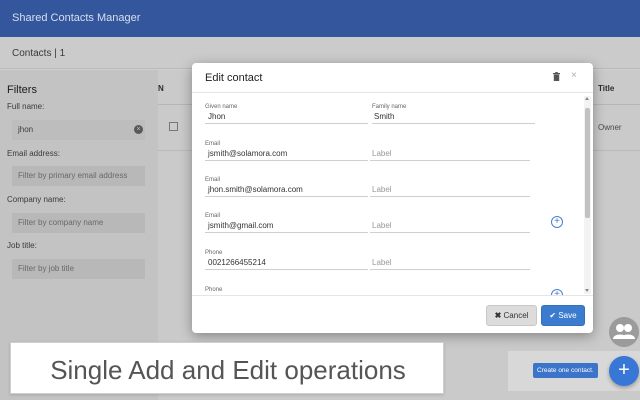 The image size is (640, 400). Describe the element at coordinates (453, 117) in the screenshot. I see `family-name-input: Smith` at that location.